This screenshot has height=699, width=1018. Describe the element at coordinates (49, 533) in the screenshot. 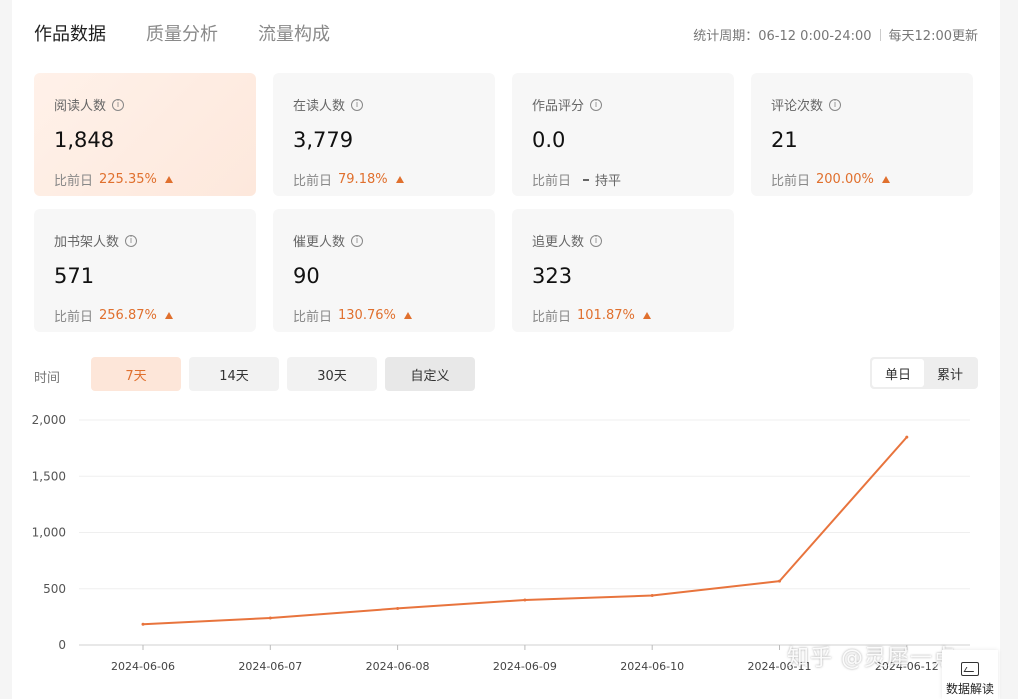

I see `y-tick-label: 1,000` at that location.